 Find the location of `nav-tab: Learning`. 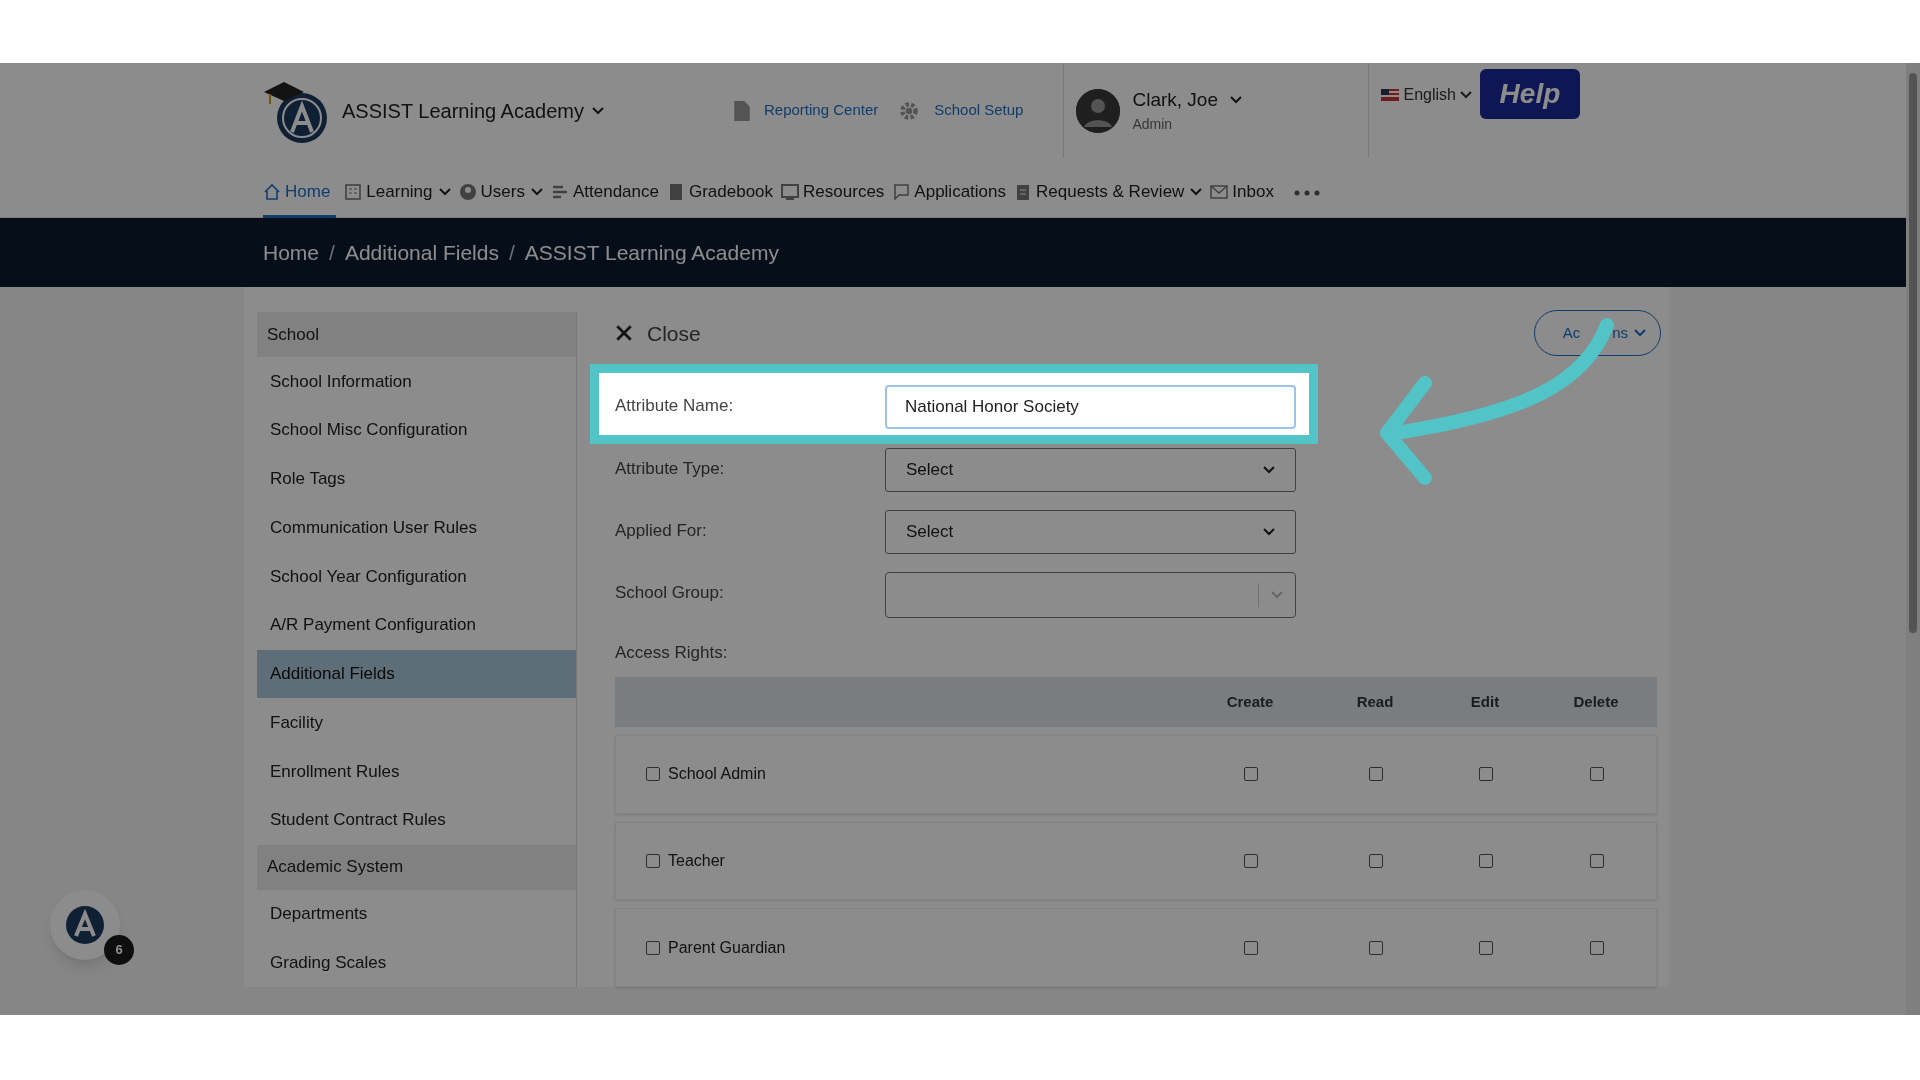

nav-tab: Learning is located at coordinates (397, 193).